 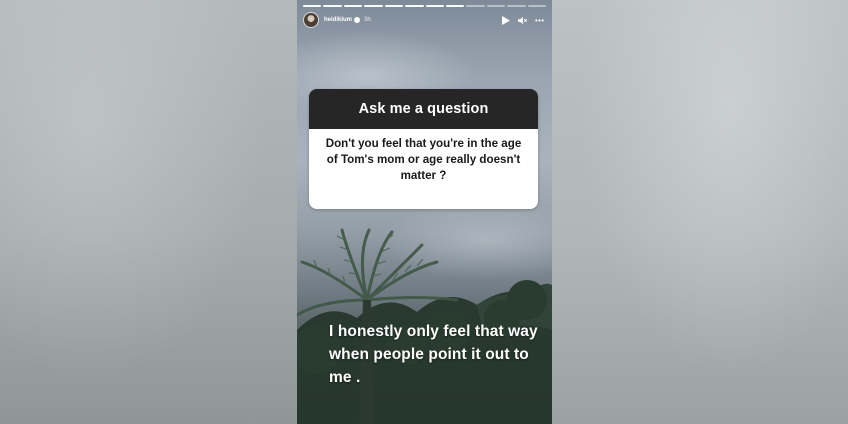 I want to click on verified-badge-icon, so click(x=357, y=20).